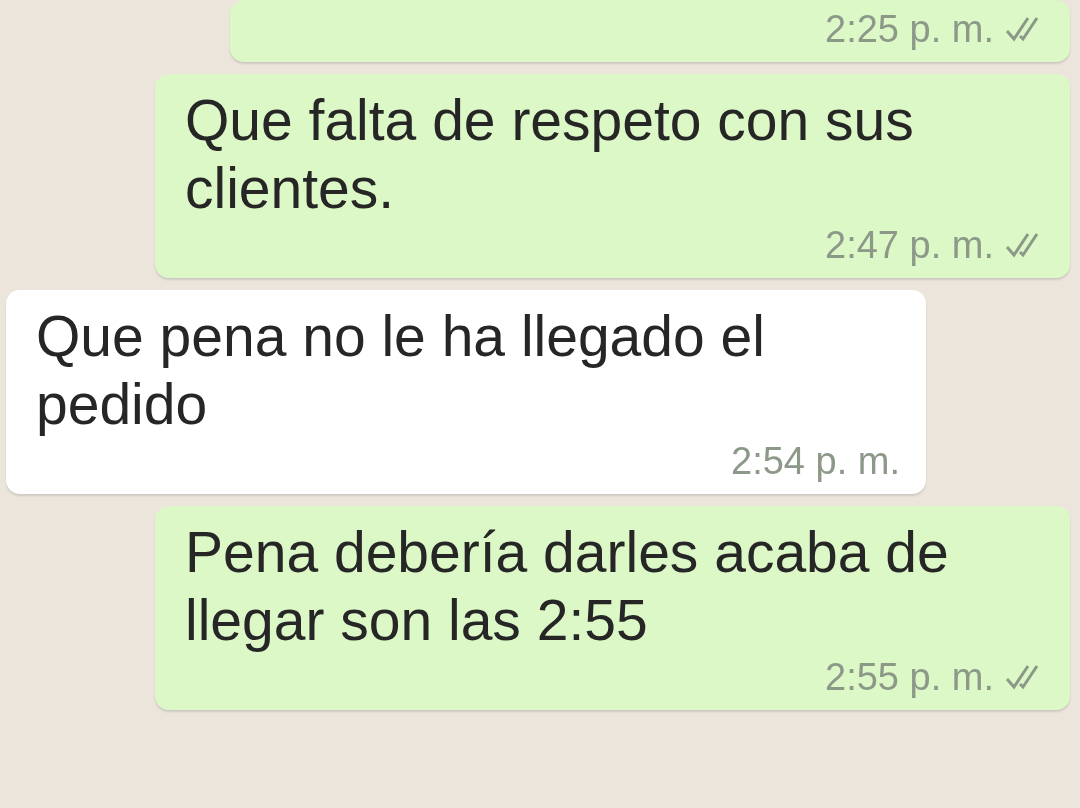 The height and width of the screenshot is (808, 1080). Describe the element at coordinates (909, 677) in the screenshot. I see `message-time: 2:55 p. m.` at that location.